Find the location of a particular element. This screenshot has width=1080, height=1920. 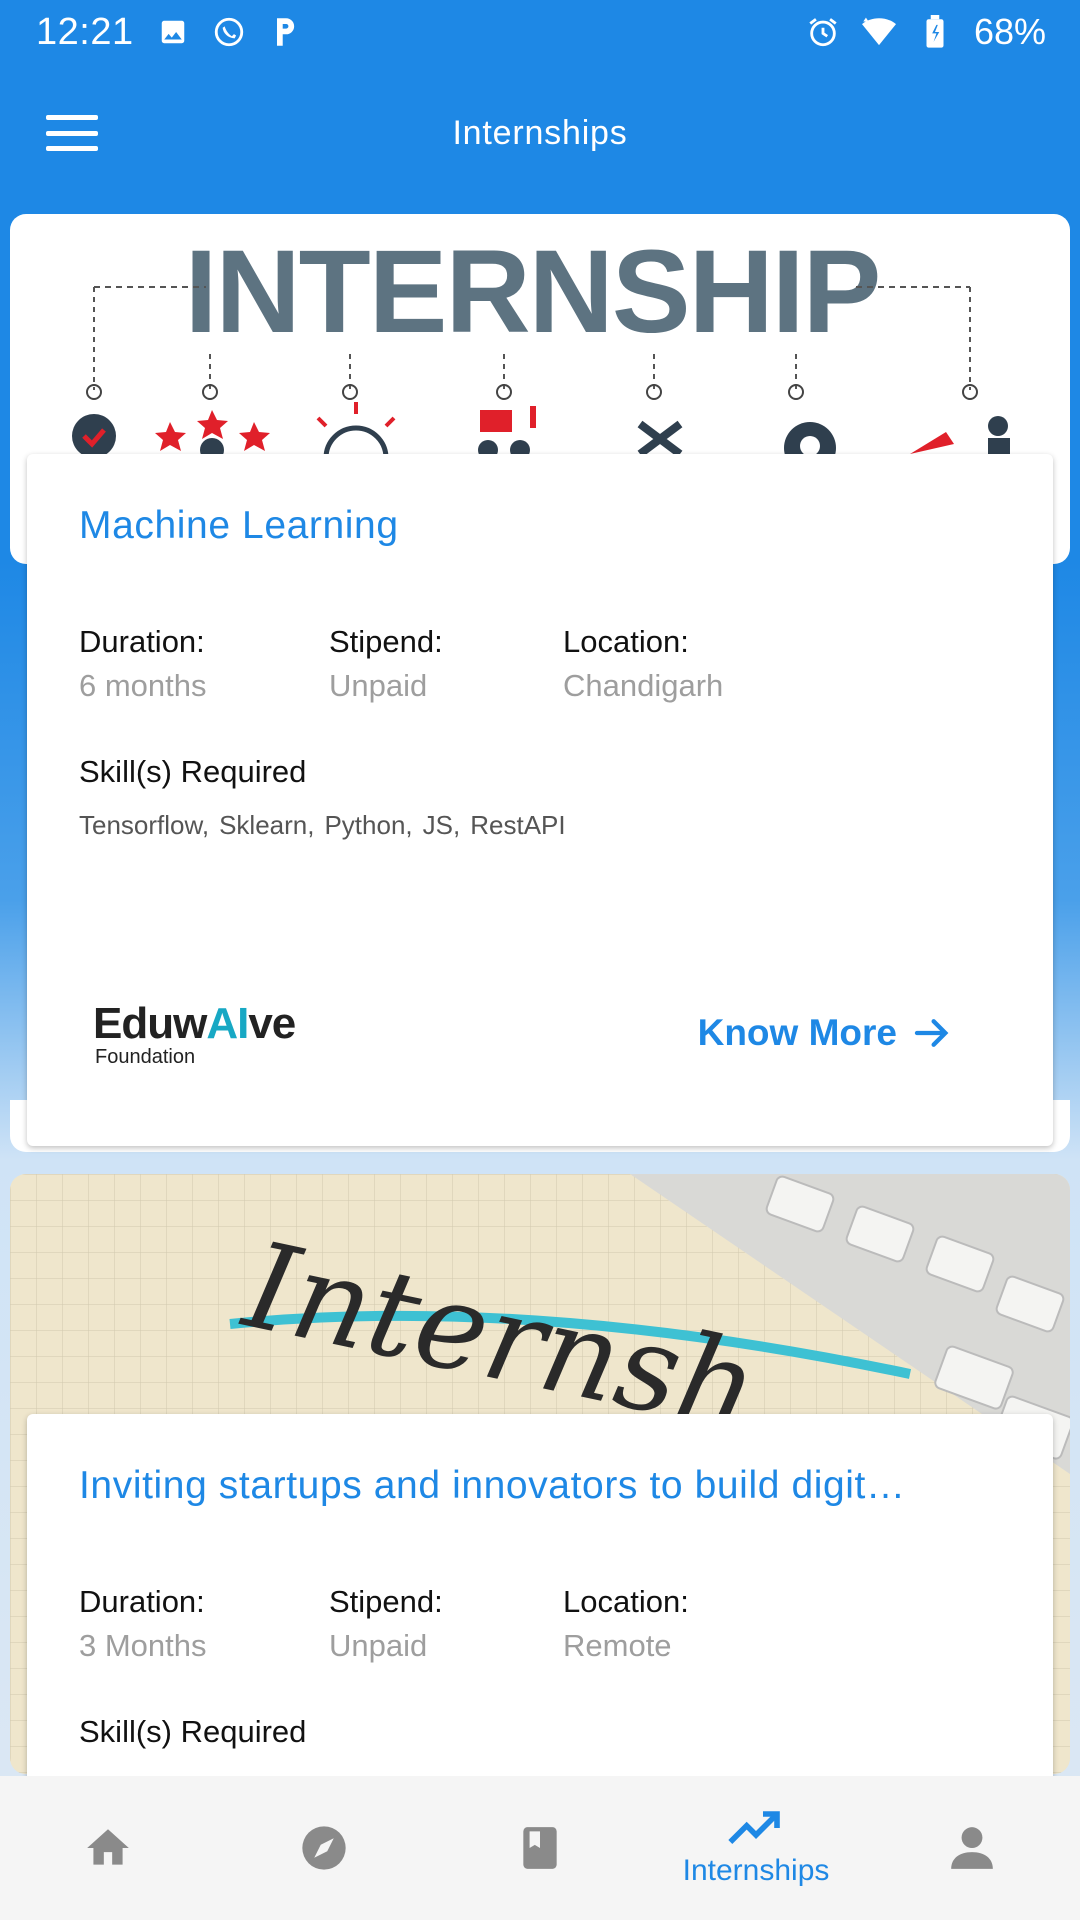

person-icon is located at coordinates (972, 1848).